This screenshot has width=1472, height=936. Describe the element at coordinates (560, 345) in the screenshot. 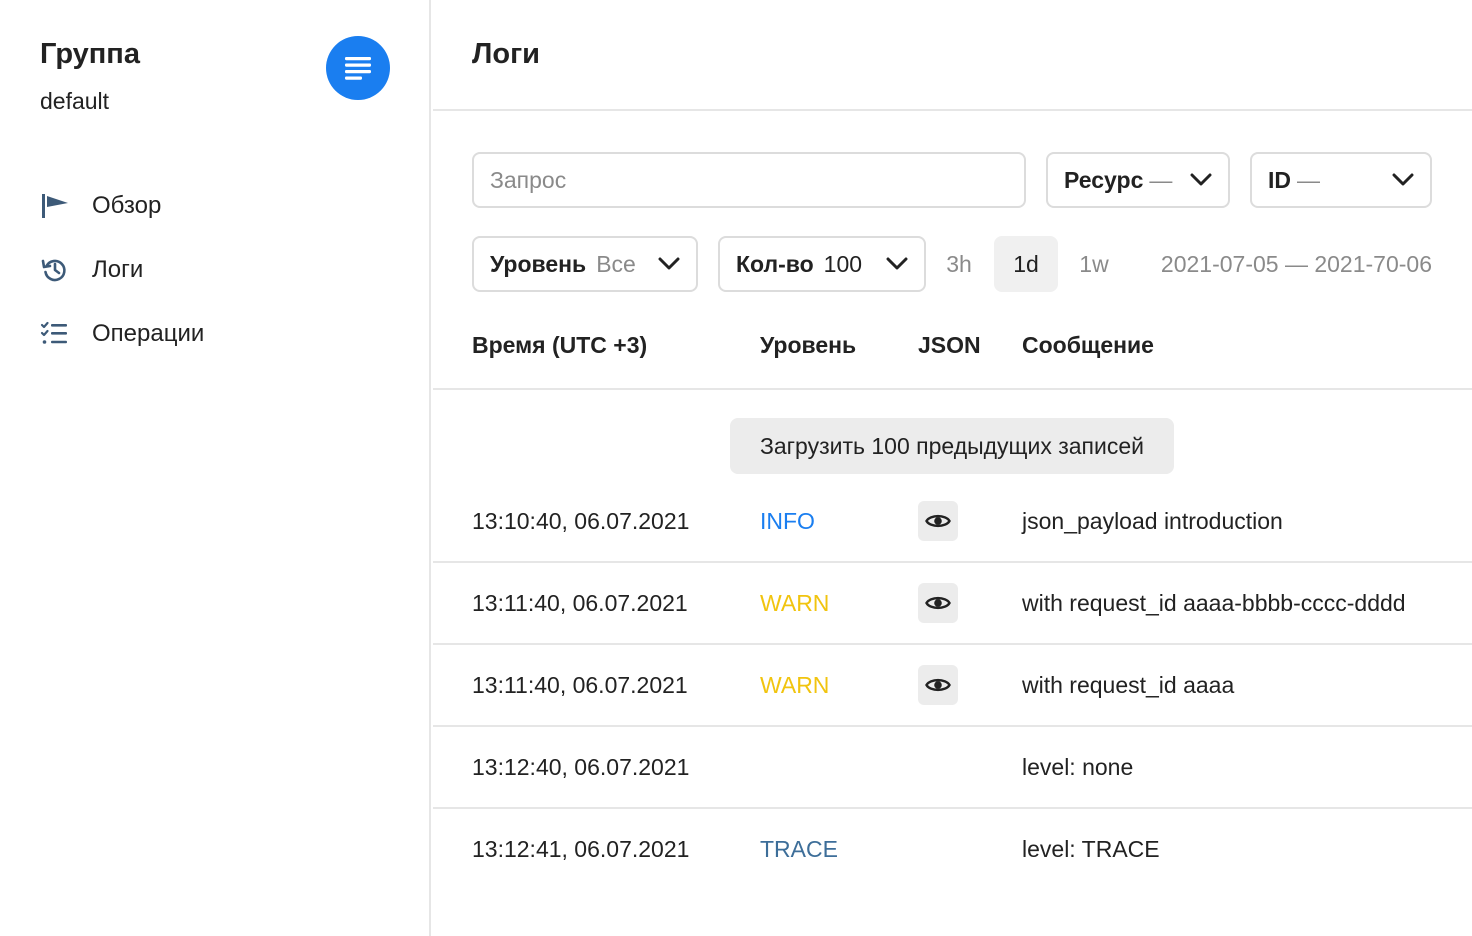

I see `column-header-time: Время (UTC +3)` at that location.